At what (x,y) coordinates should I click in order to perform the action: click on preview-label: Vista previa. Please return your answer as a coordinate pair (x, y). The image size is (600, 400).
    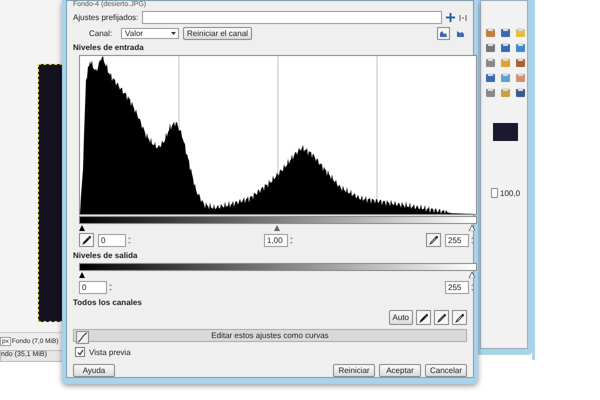
    Looking at the image, I should click on (110, 352).